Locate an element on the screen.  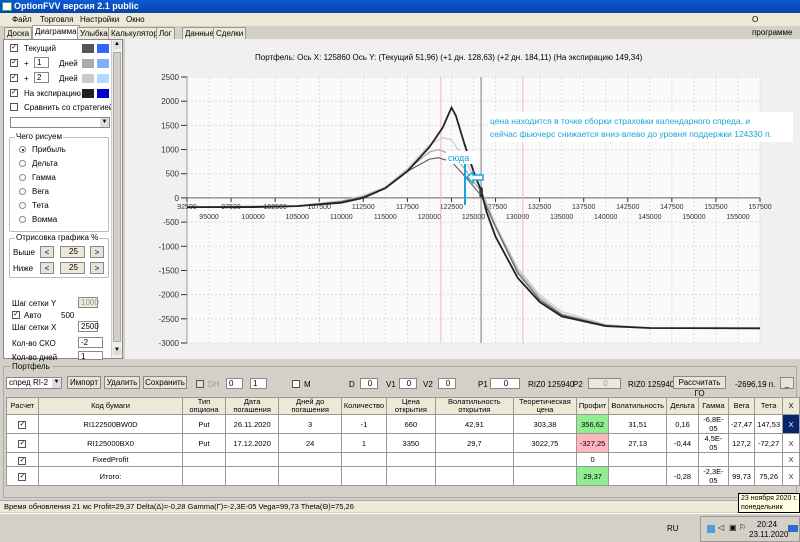
cell-code: RI122500BW0D is located at coordinates (110, 424).